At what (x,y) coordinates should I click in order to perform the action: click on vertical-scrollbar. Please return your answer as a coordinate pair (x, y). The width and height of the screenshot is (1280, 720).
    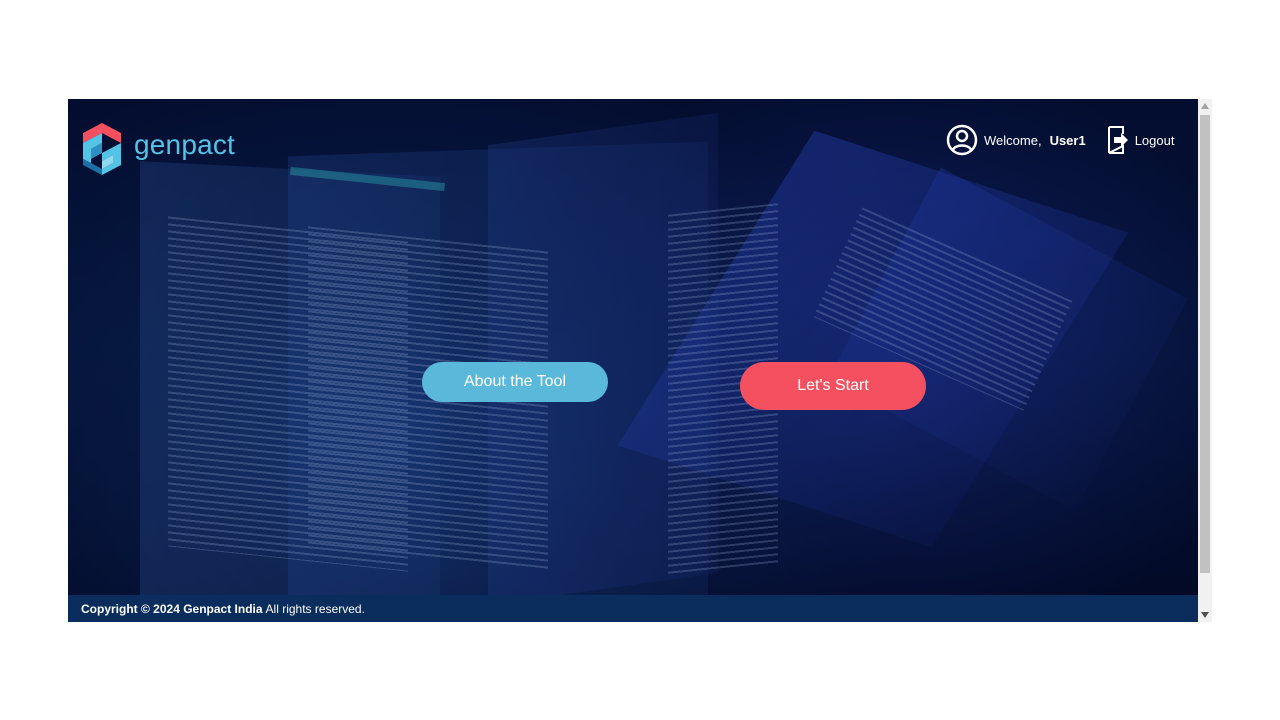
    Looking at the image, I should click on (1205, 360).